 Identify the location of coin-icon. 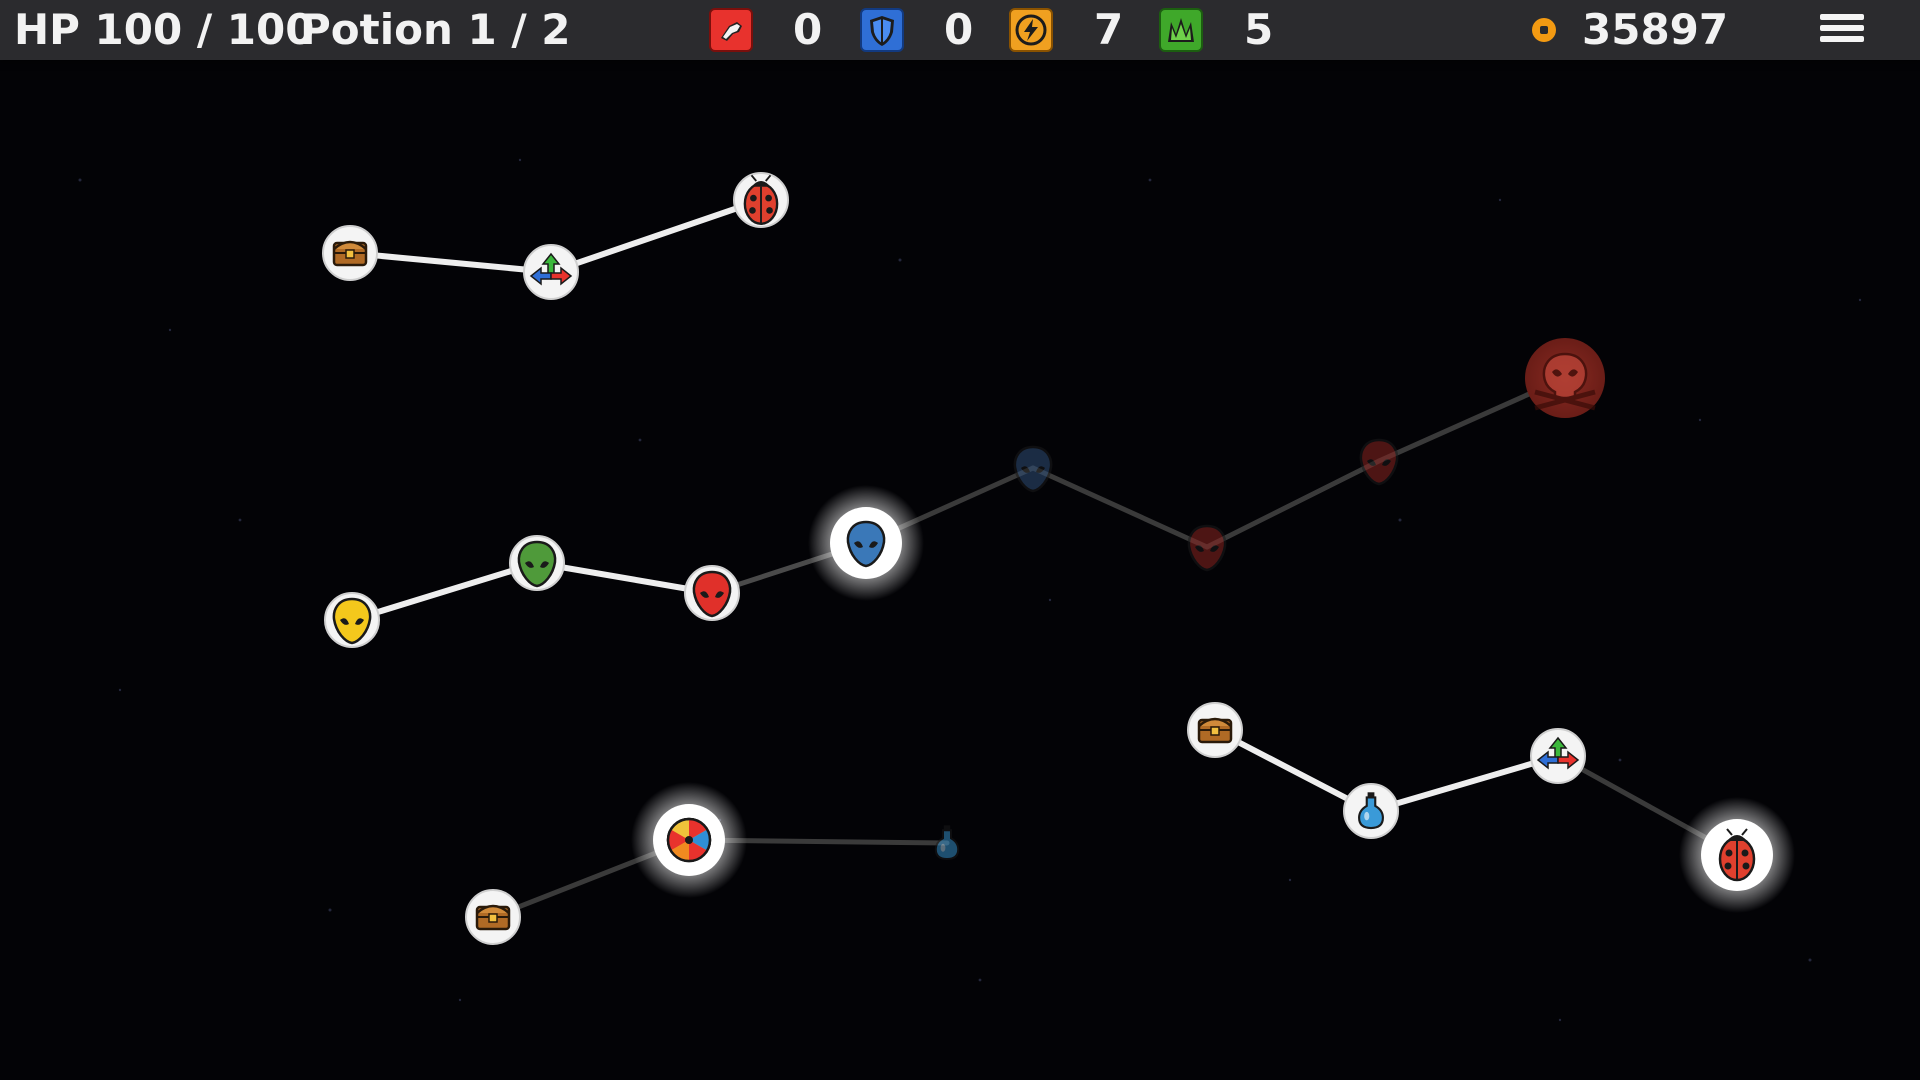
(1544, 30).